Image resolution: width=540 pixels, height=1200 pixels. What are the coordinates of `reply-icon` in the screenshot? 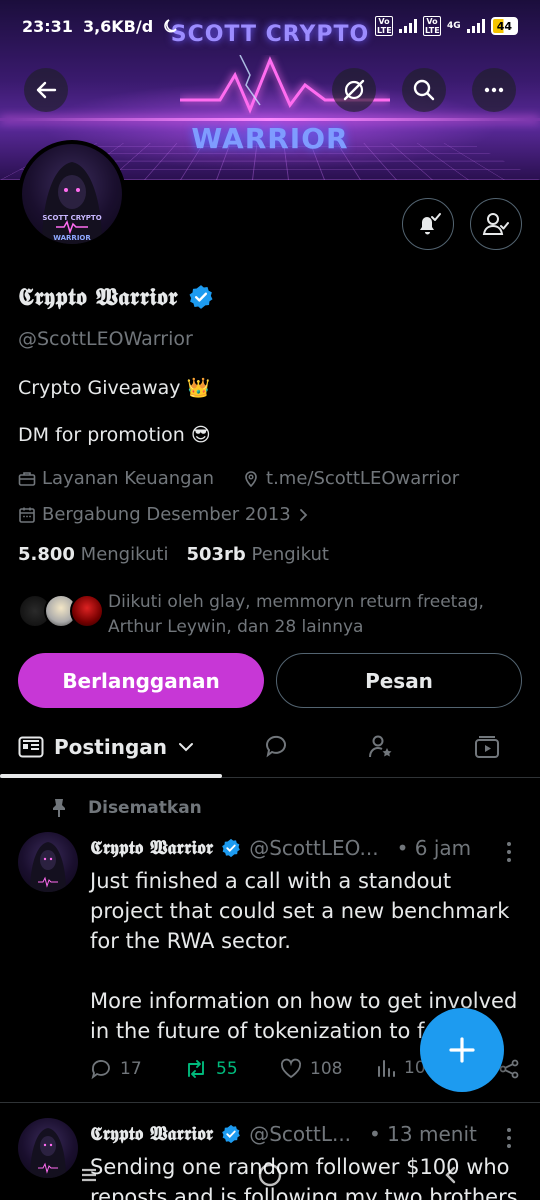 It's located at (100, 1070).